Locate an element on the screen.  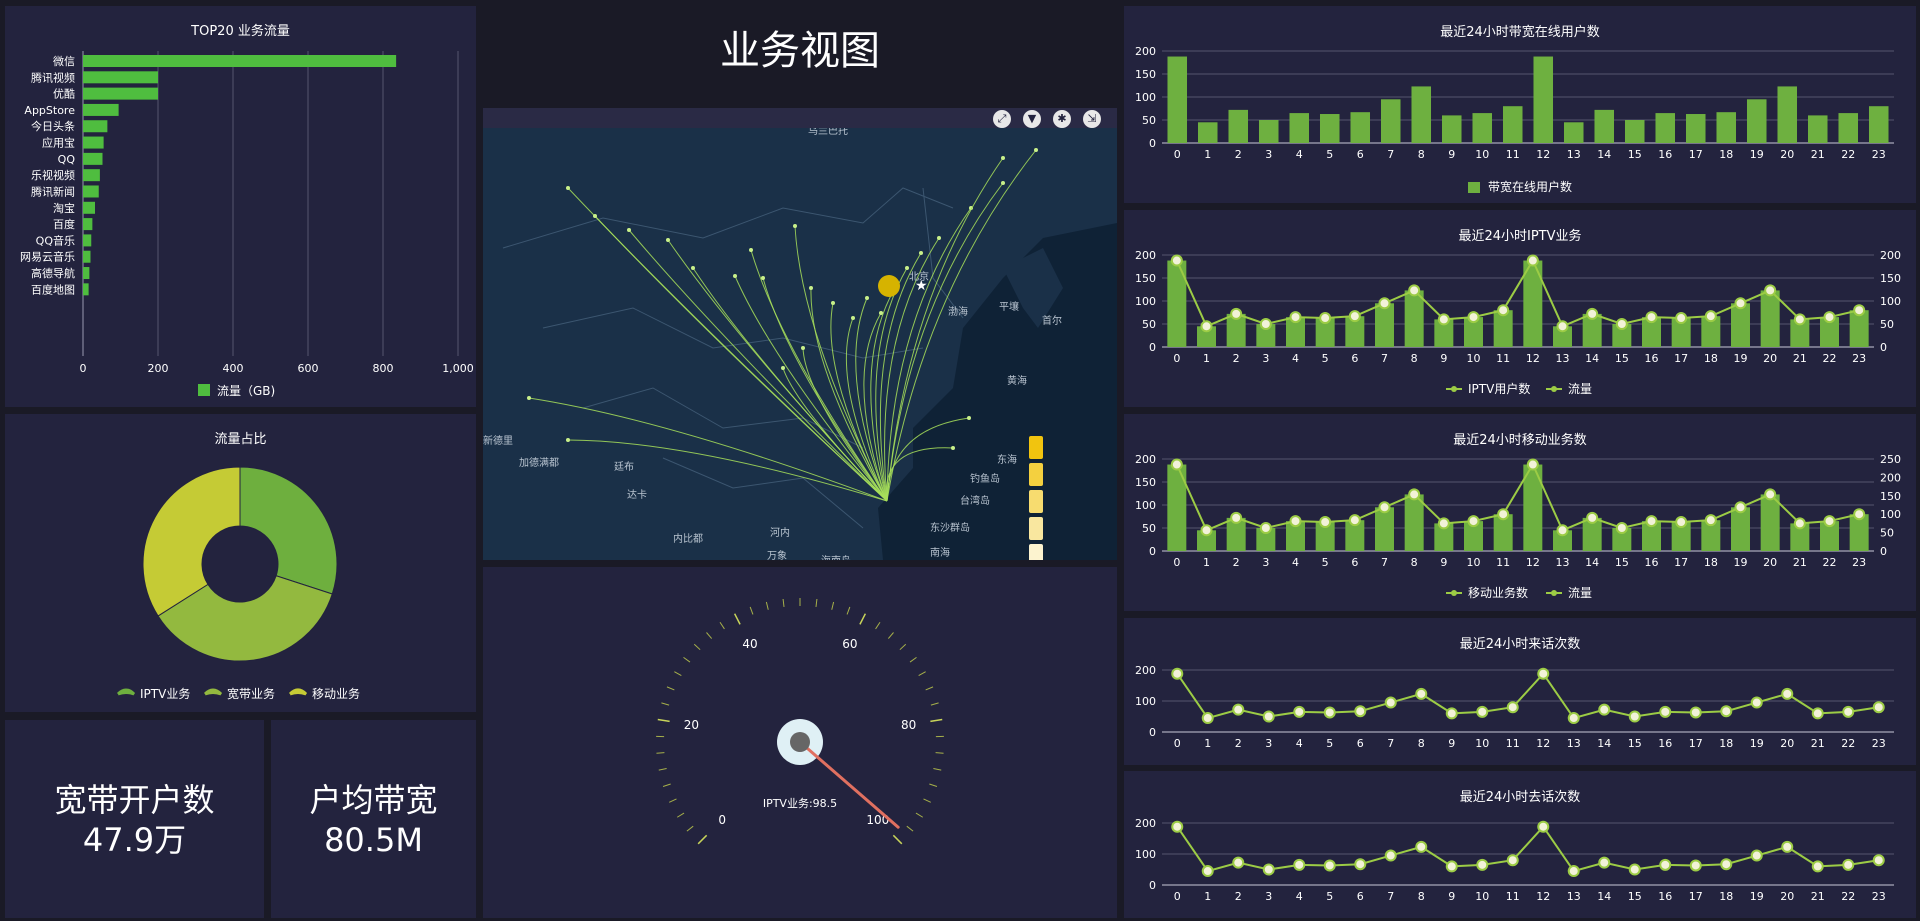
x-tick-label: 11 is located at coordinates (1513, 743).